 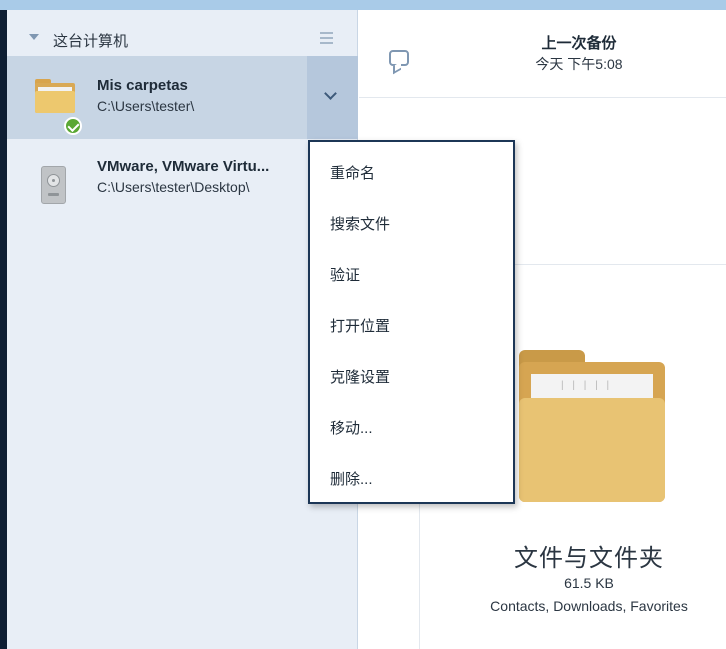 What do you see at coordinates (399, 58) in the screenshot?
I see `comment-icon` at bounding box center [399, 58].